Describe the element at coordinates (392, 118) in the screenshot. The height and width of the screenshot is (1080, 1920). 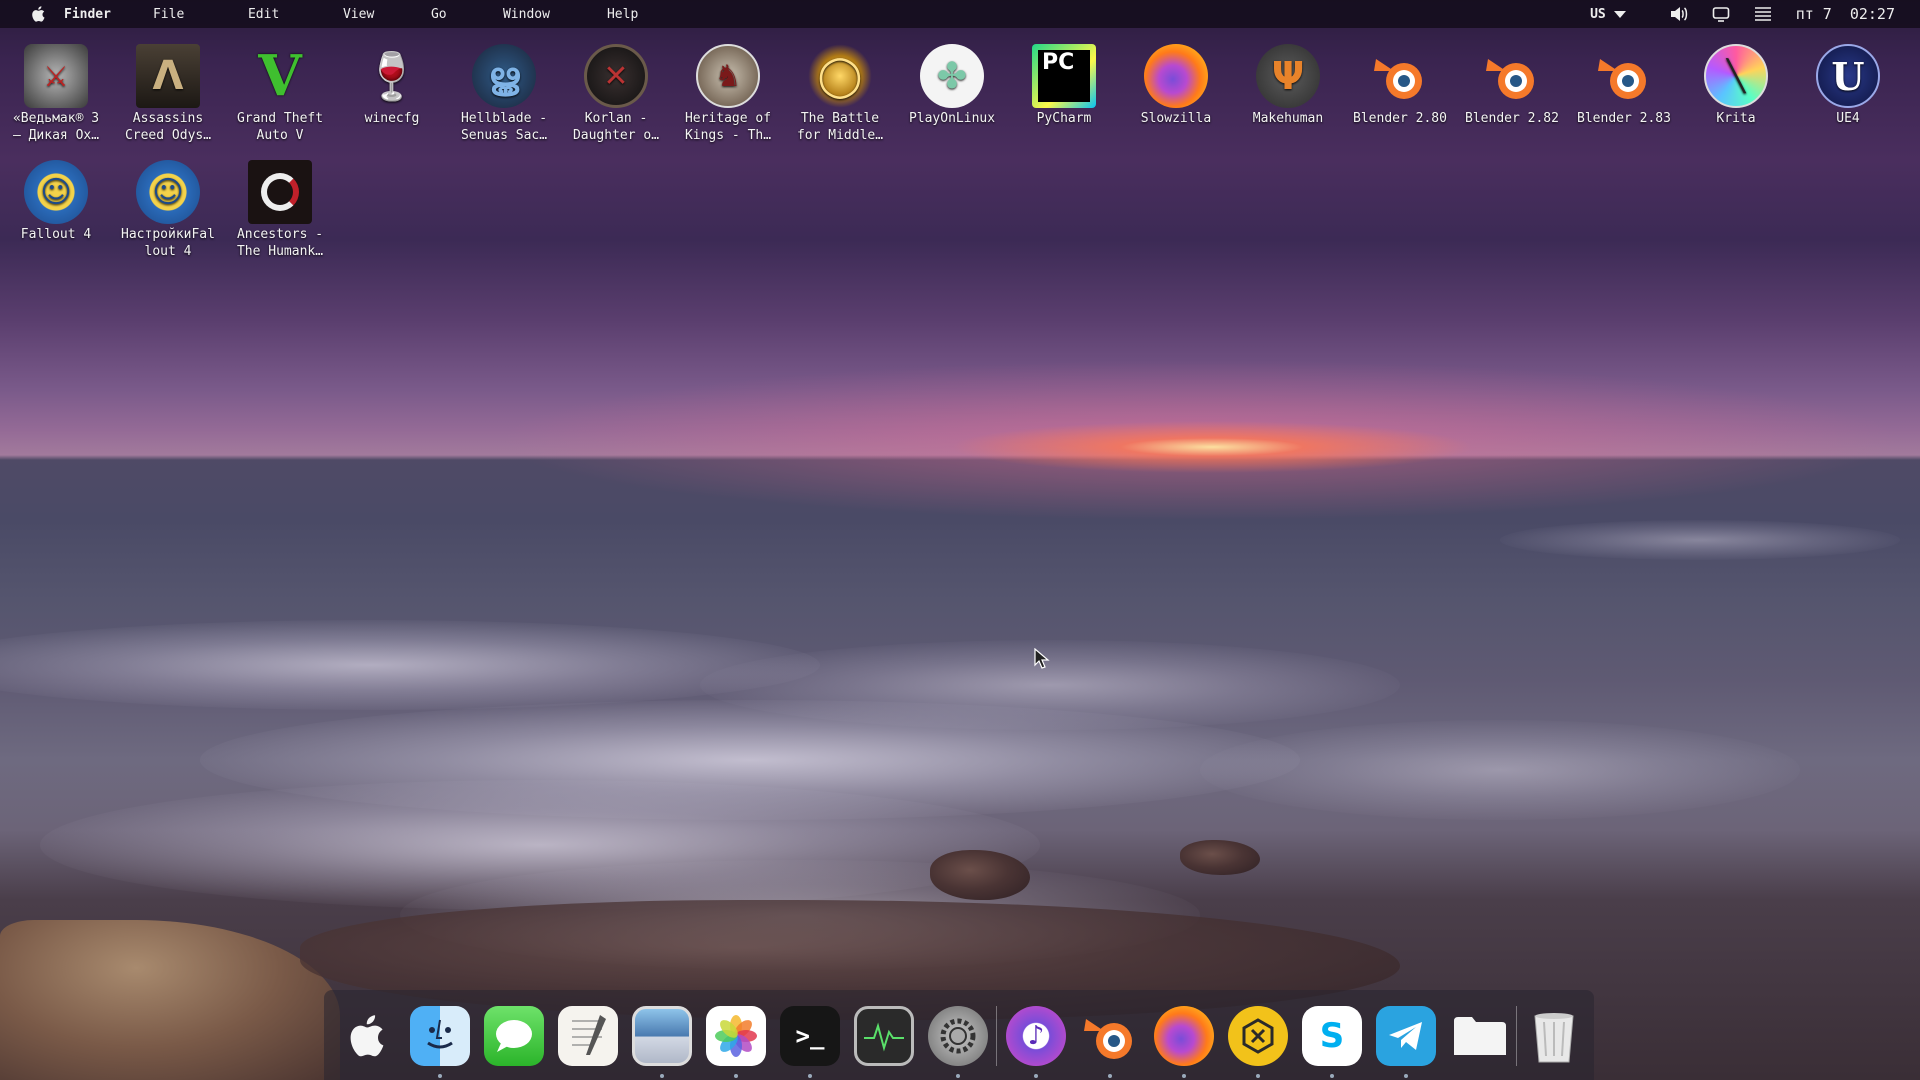
I see `desktop-icon-label: winecfg` at that location.